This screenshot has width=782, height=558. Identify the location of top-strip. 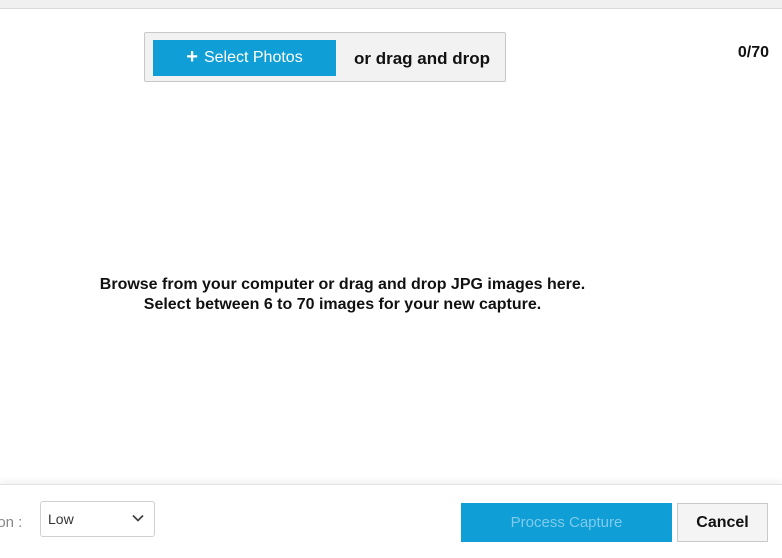
(391, 4).